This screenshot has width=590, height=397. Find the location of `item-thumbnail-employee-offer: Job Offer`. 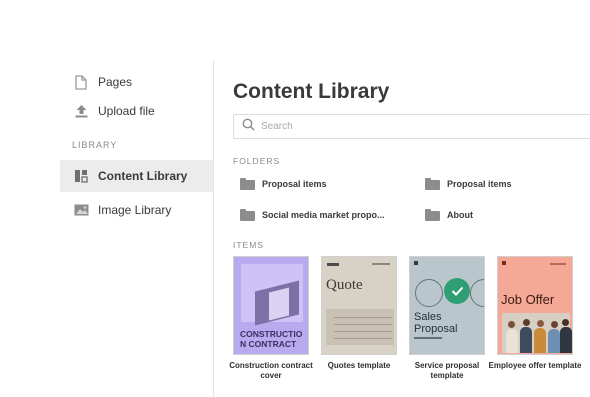

item-thumbnail-employee-offer: Job Offer is located at coordinates (535, 305).